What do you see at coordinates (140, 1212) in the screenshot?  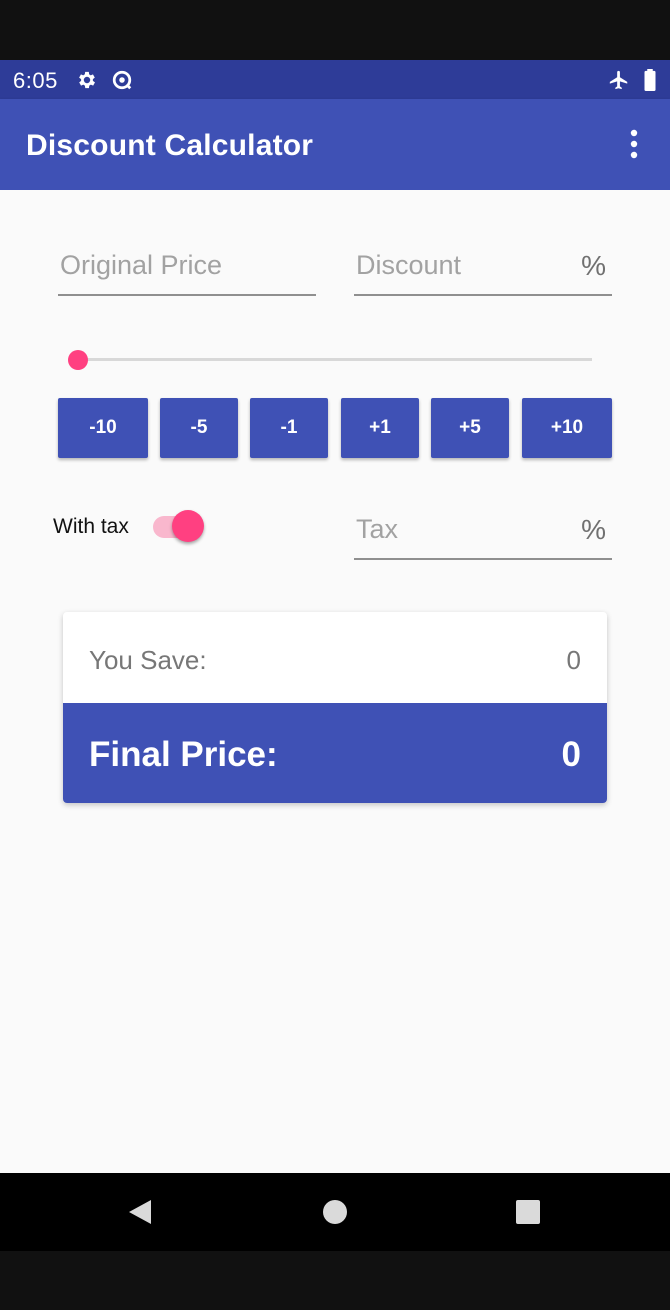 I see `back-icon` at bounding box center [140, 1212].